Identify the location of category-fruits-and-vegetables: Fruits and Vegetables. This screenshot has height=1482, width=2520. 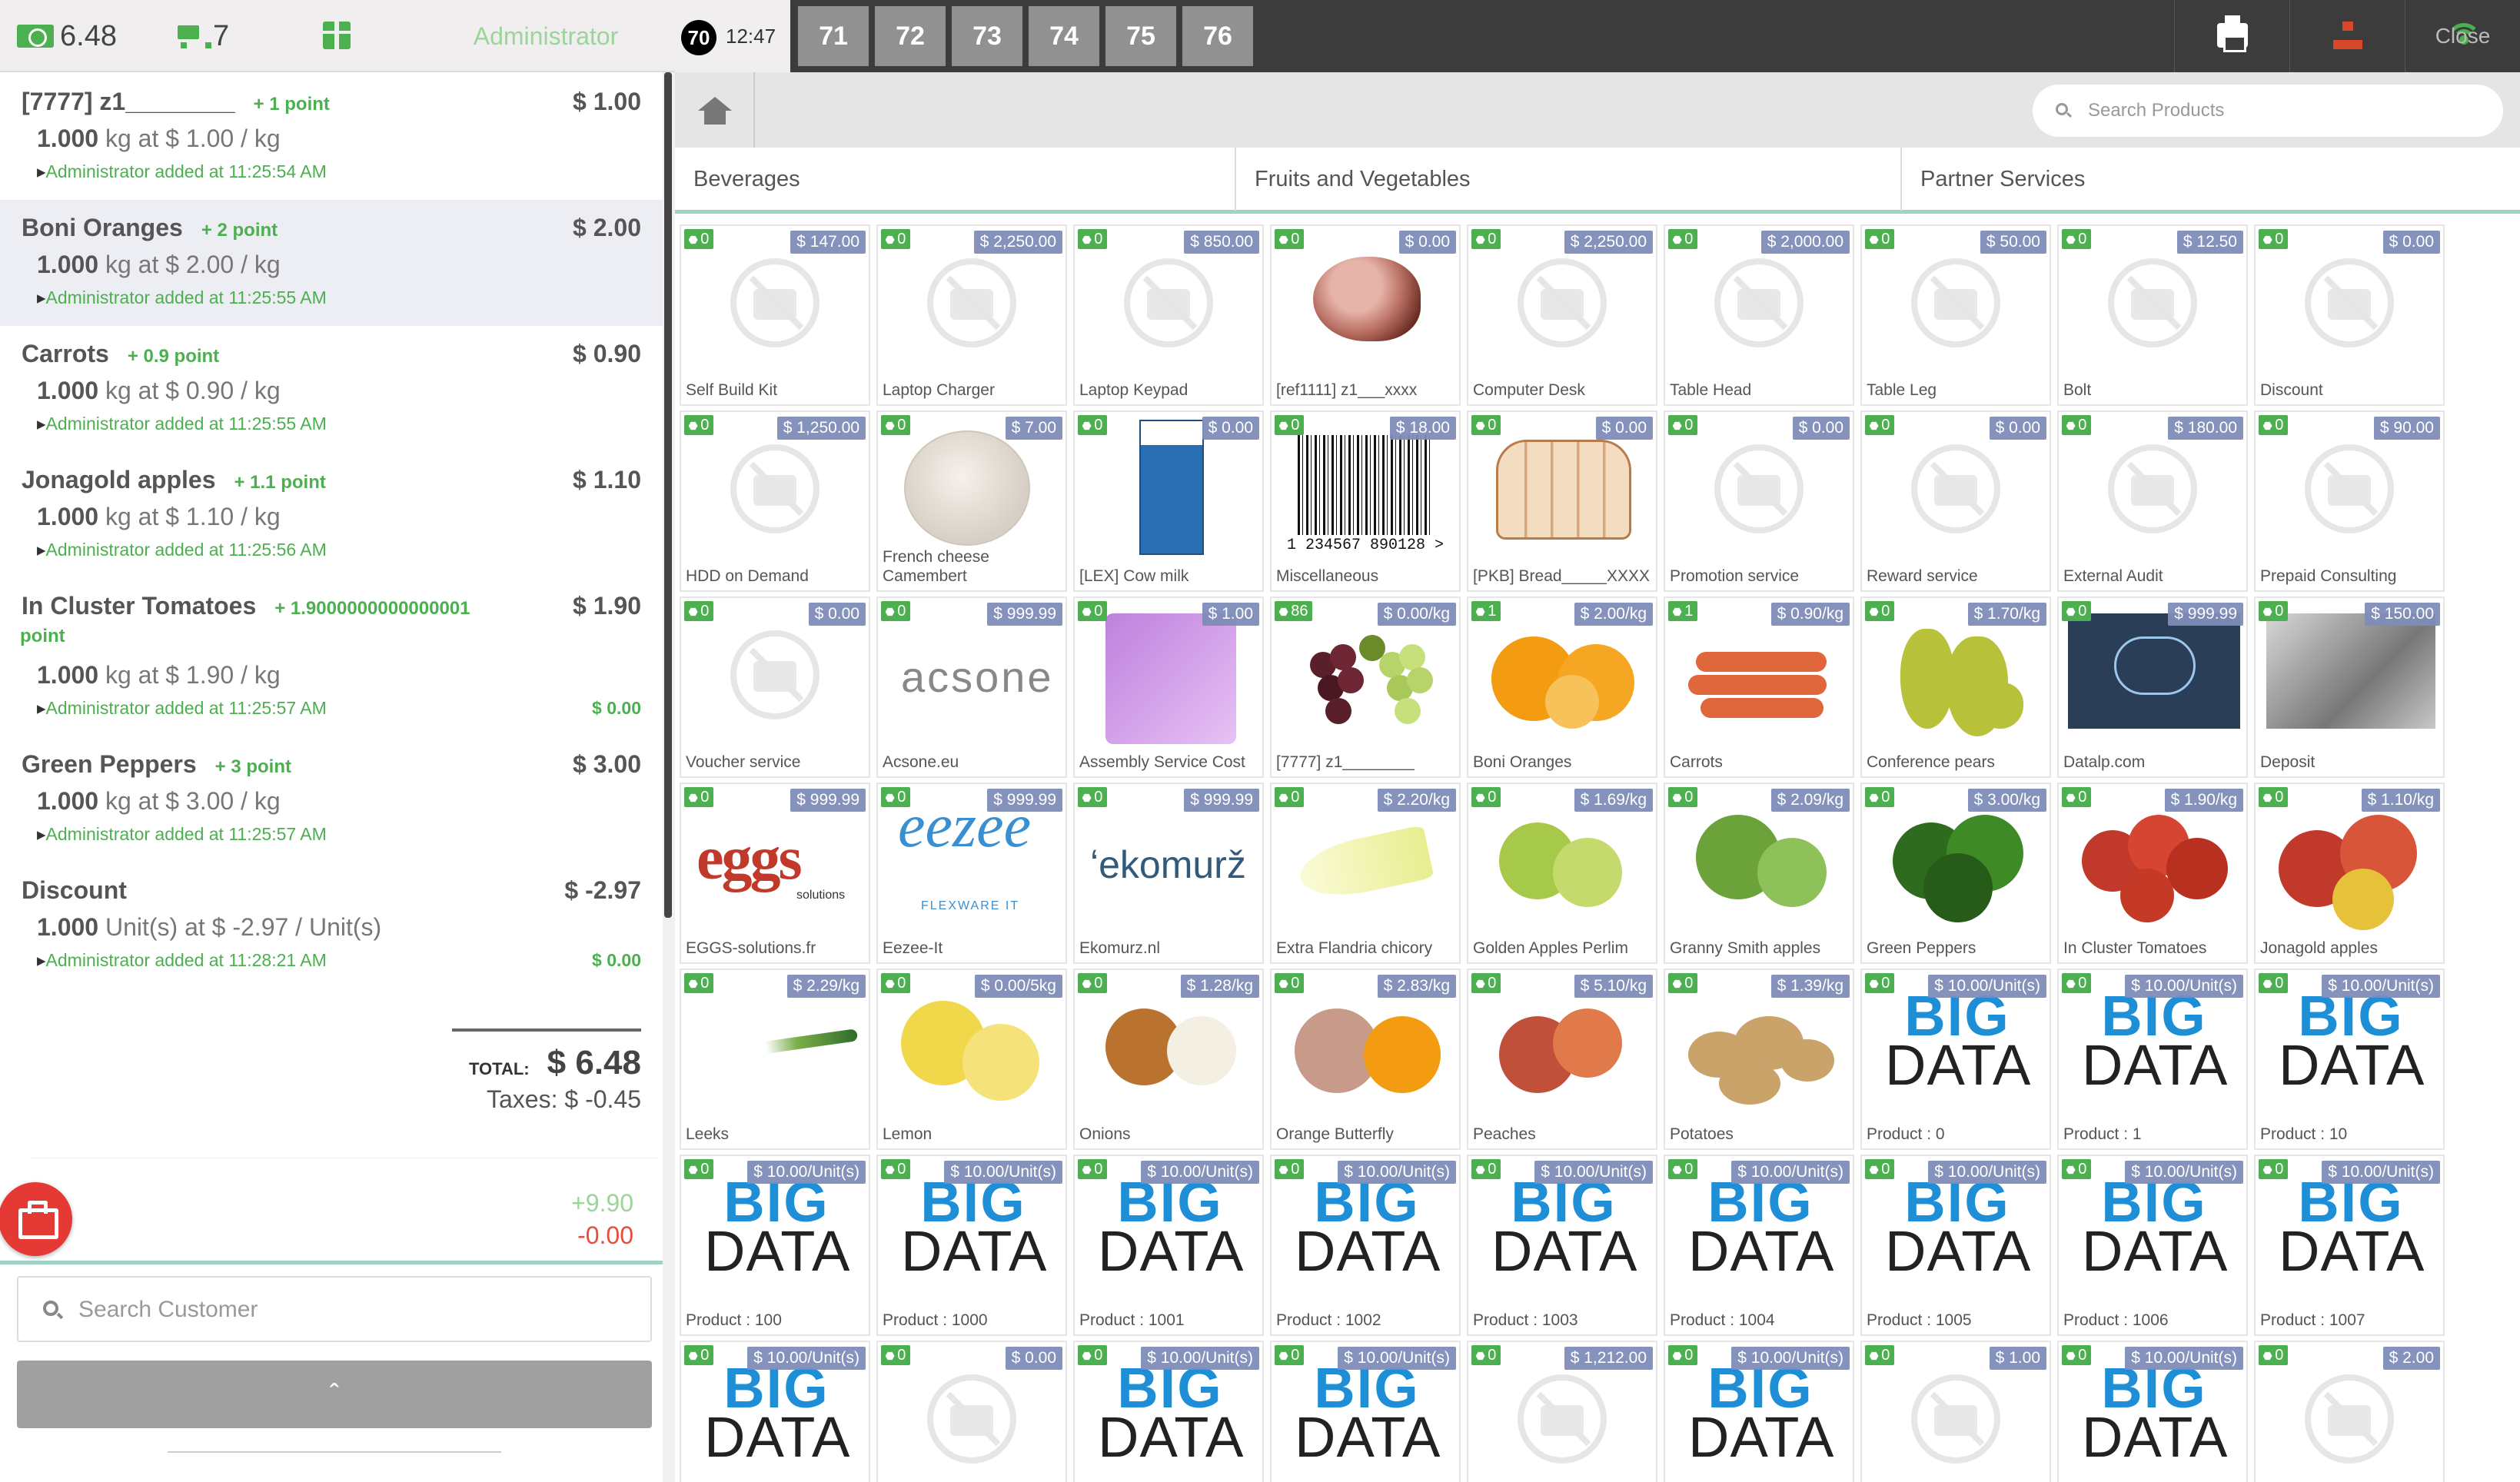
(1569, 179).